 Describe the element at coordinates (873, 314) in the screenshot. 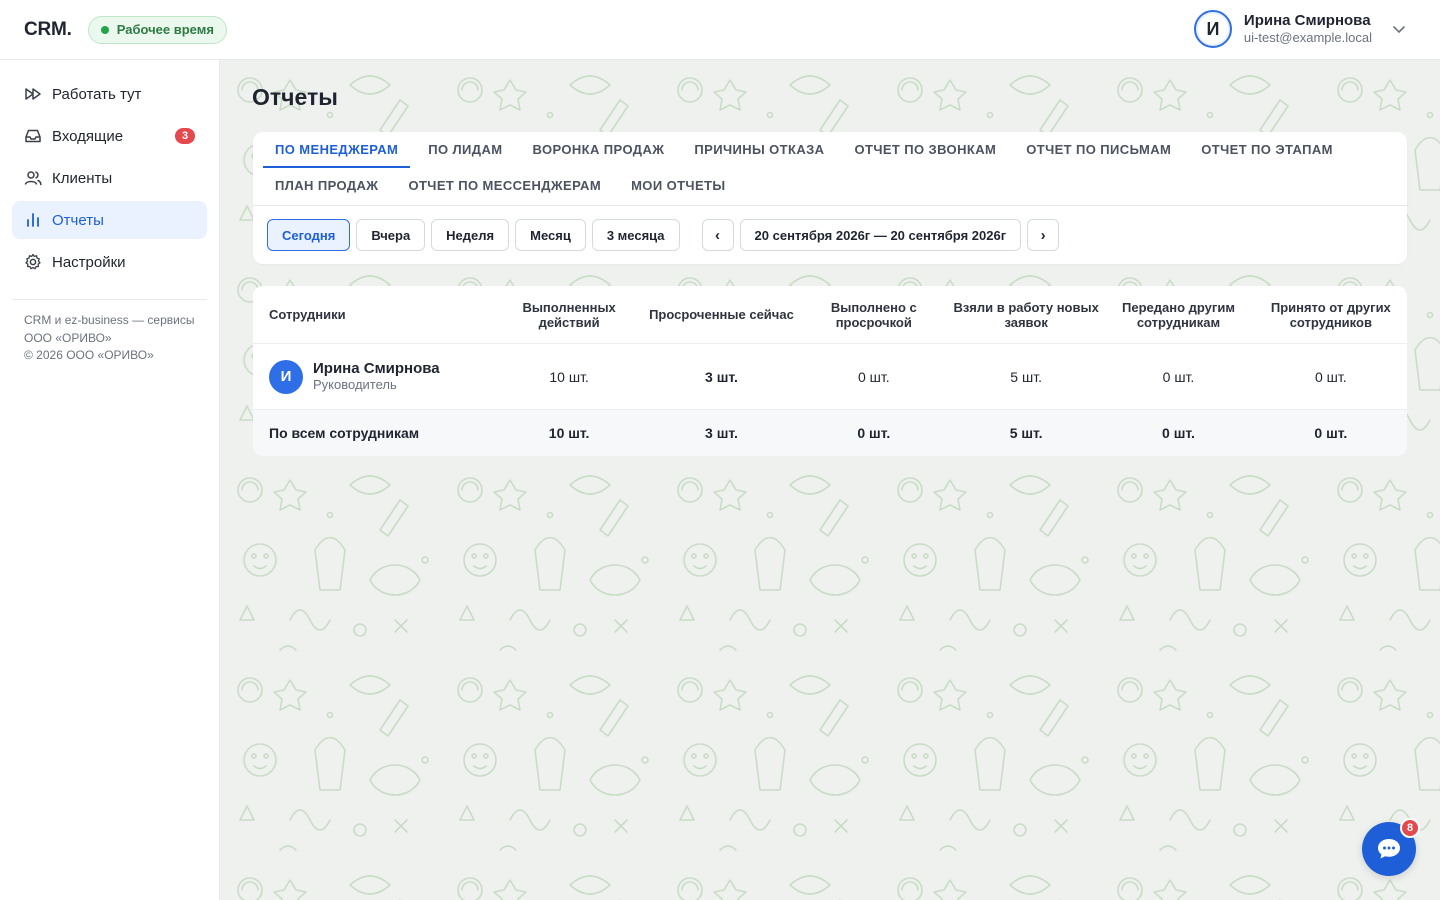

I see `column-header: Выполнено с просрочкой` at that location.